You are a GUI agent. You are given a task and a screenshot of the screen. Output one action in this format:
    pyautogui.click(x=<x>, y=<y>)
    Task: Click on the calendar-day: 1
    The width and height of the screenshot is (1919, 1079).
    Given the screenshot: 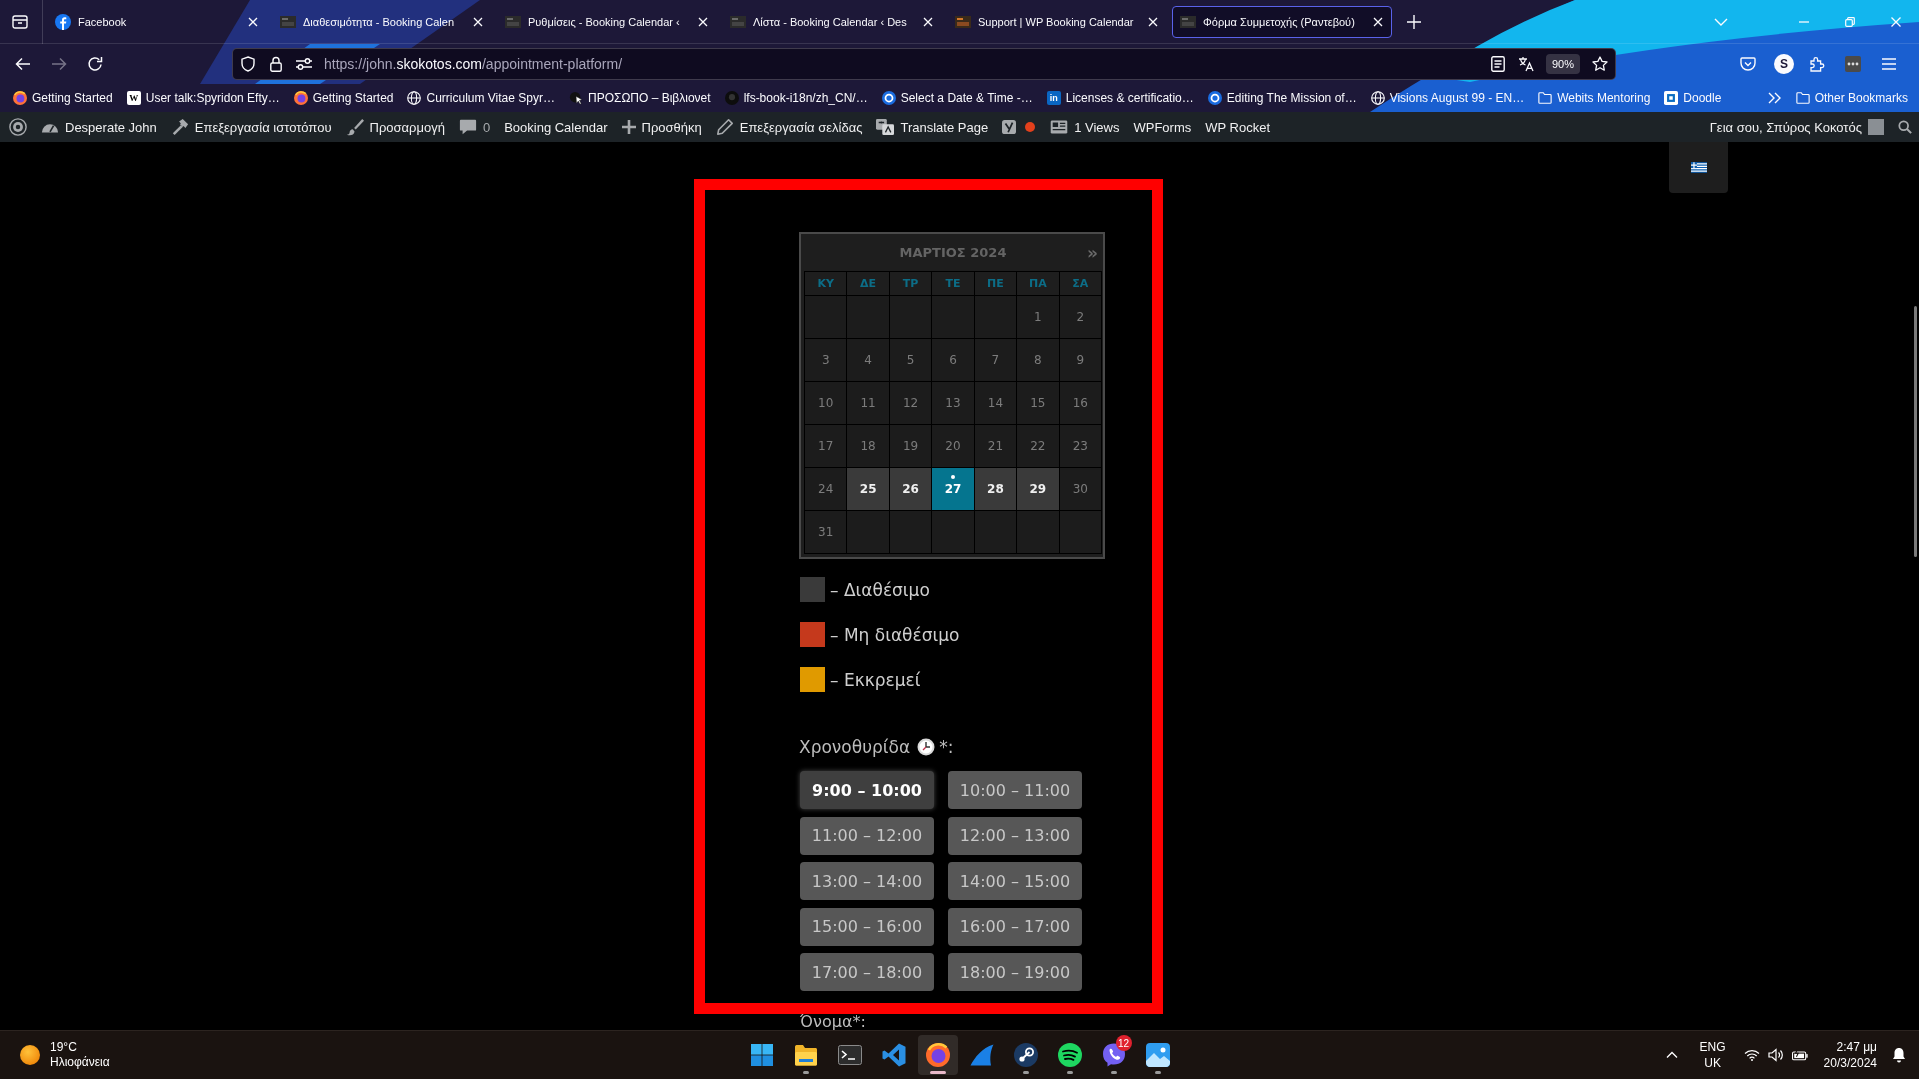 What is the action you would take?
    pyautogui.click(x=1038, y=317)
    